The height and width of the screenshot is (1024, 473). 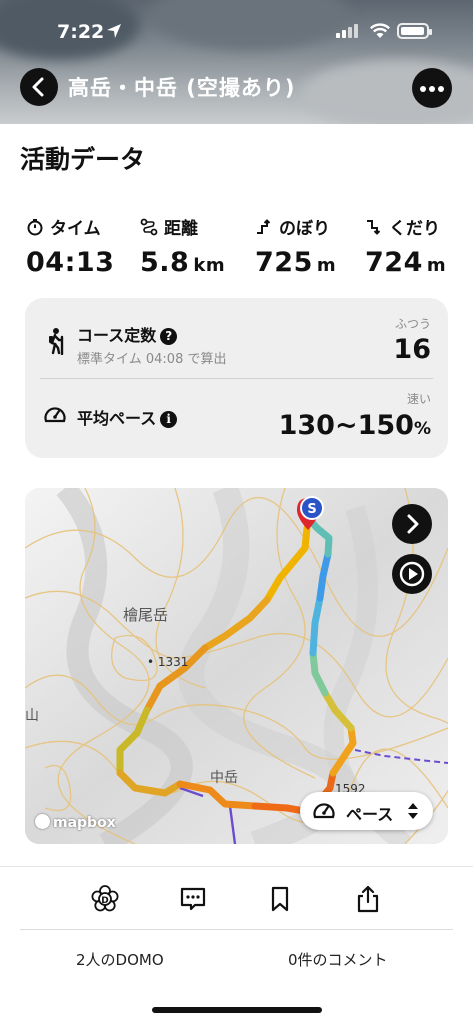 I want to click on stat-value: 5.8, so click(x=165, y=262).